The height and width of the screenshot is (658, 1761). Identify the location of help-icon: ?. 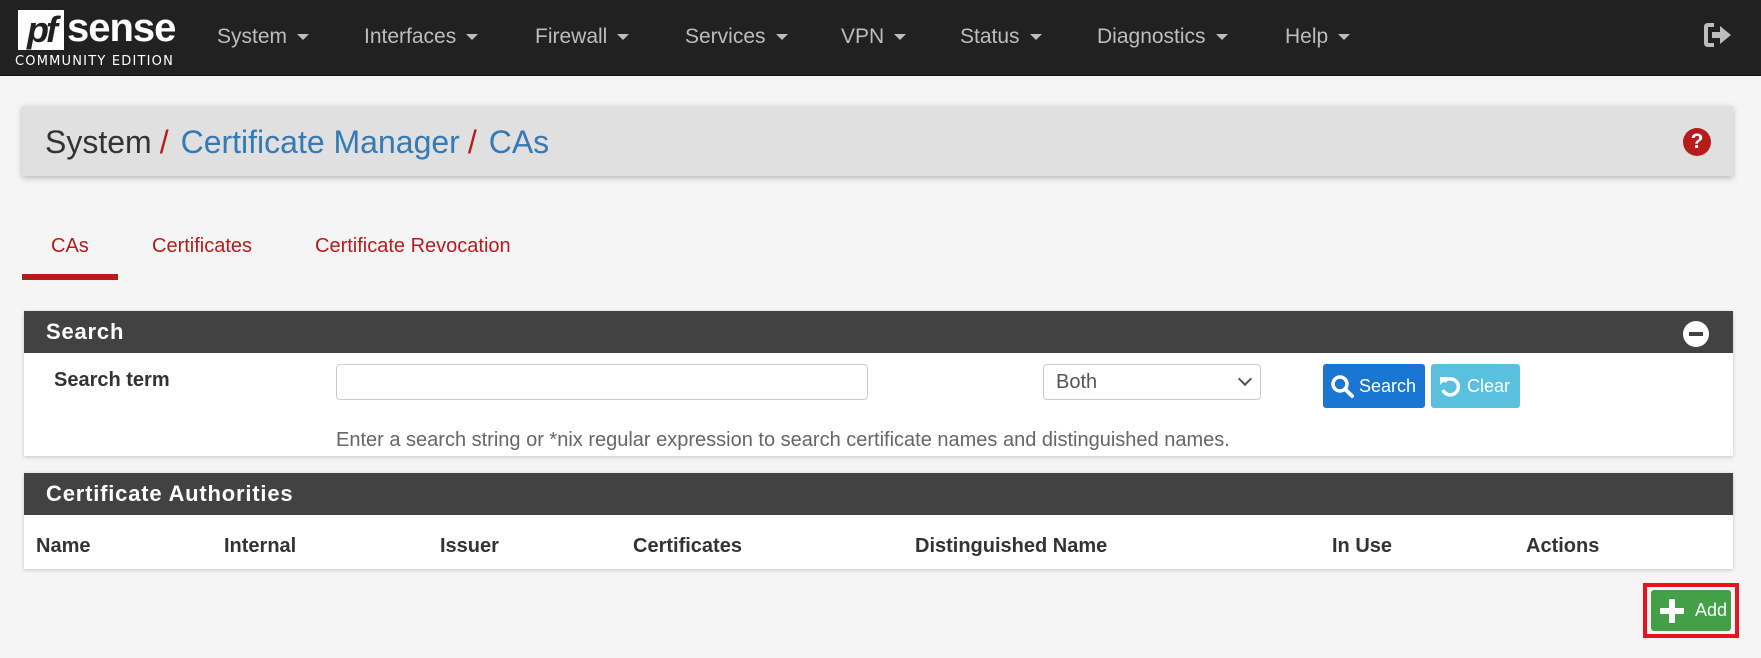
(1697, 142).